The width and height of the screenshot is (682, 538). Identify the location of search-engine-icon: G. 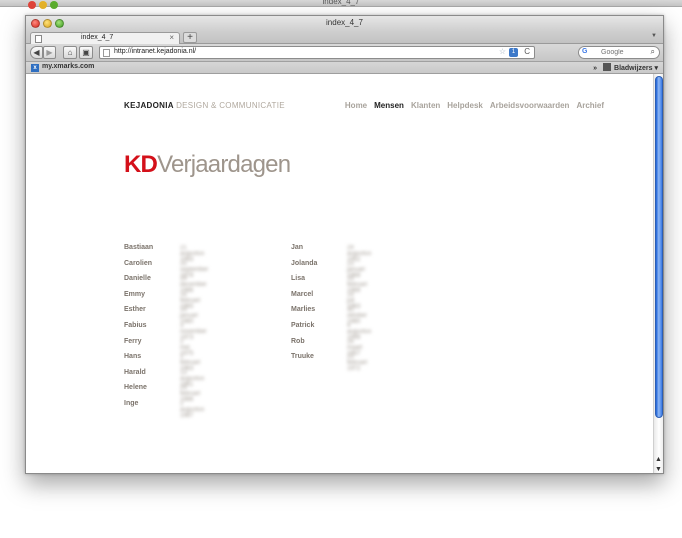
(584, 51).